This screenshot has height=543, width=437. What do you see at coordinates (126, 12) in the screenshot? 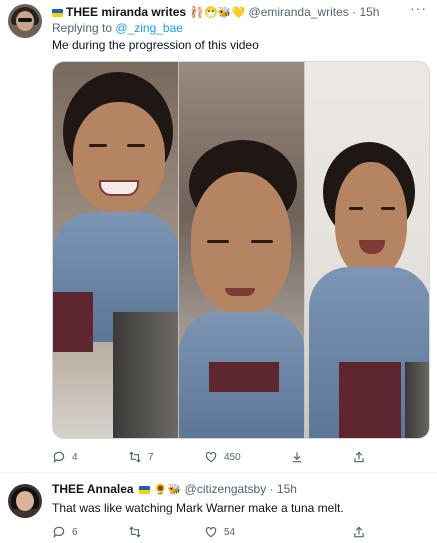
I see `author-name: THEE miranda writes` at bounding box center [126, 12].